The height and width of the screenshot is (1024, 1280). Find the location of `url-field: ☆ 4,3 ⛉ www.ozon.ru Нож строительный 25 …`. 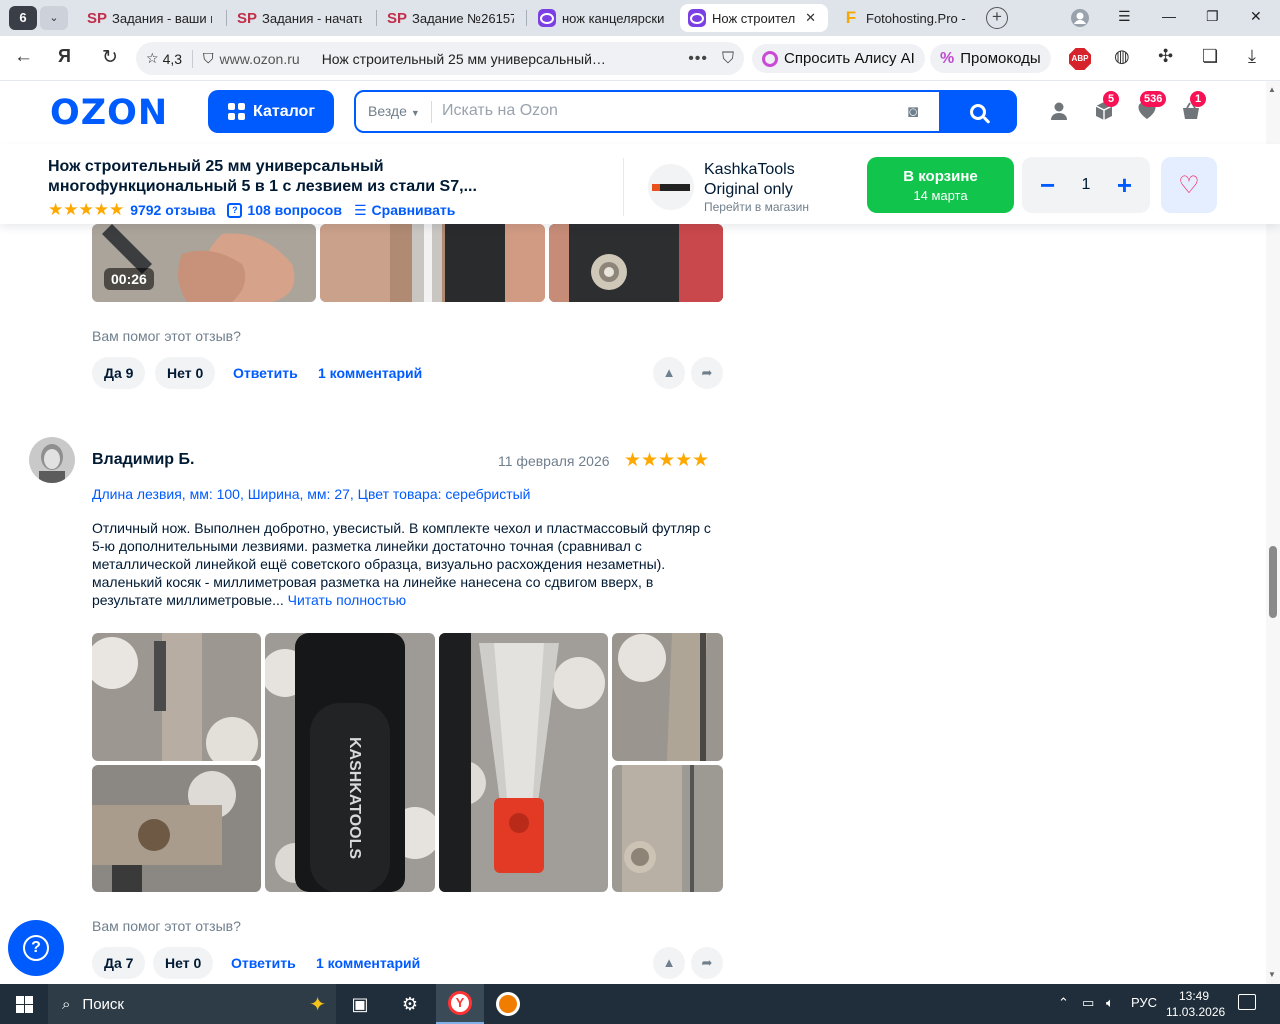

url-field: ☆ 4,3 ⛉ www.ozon.ru Нож строительный 25 … is located at coordinates (440, 58).